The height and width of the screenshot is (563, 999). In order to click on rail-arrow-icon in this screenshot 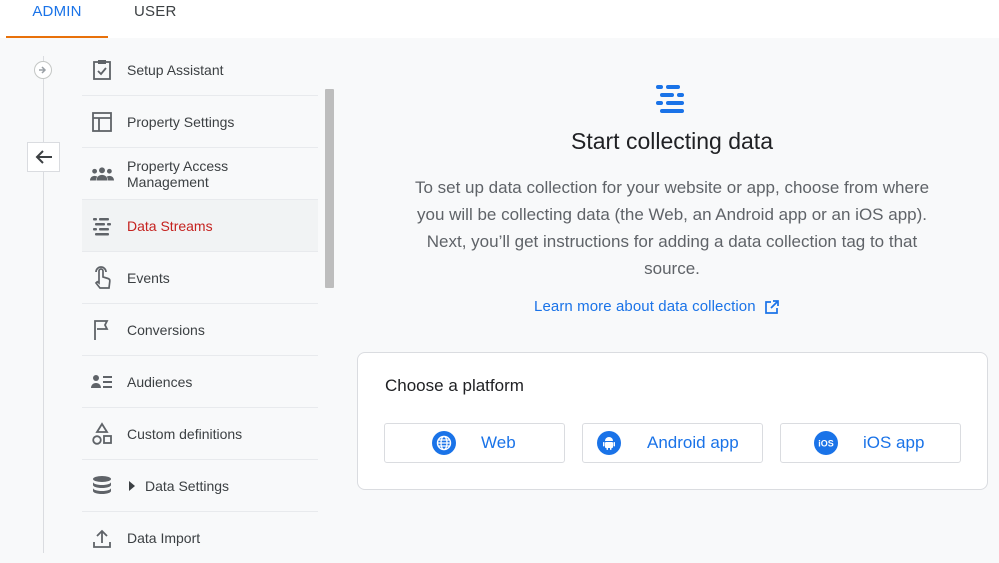, I will do `click(43, 70)`.